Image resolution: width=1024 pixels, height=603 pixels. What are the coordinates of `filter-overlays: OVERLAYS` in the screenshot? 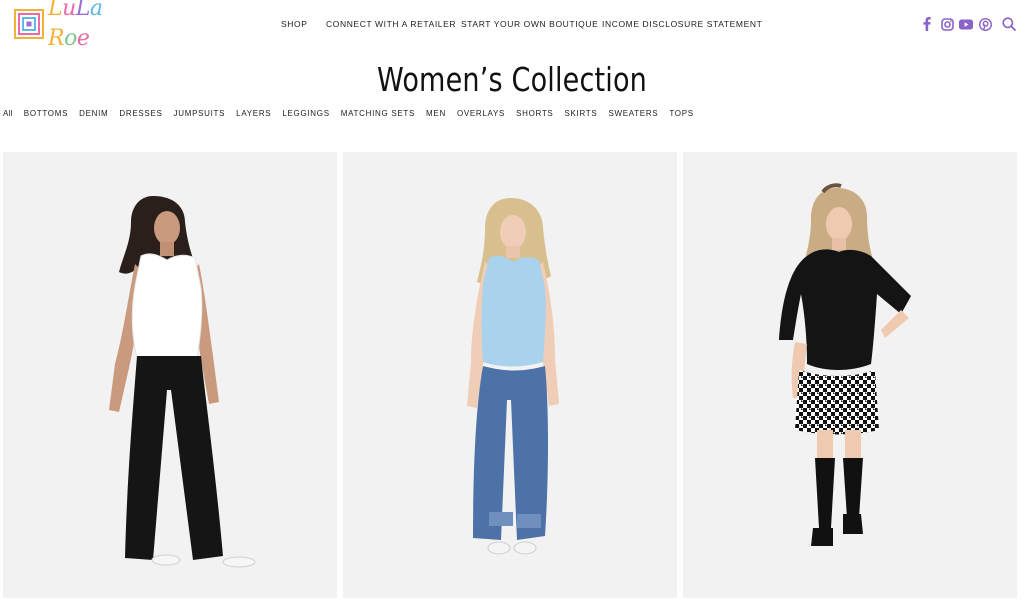 It's located at (481, 114).